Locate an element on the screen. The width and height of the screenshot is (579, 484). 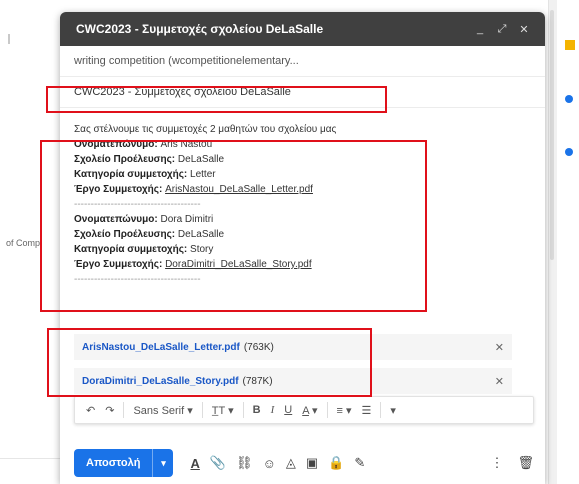
formatting-options-icon: A is located at coordinates (194, 463).